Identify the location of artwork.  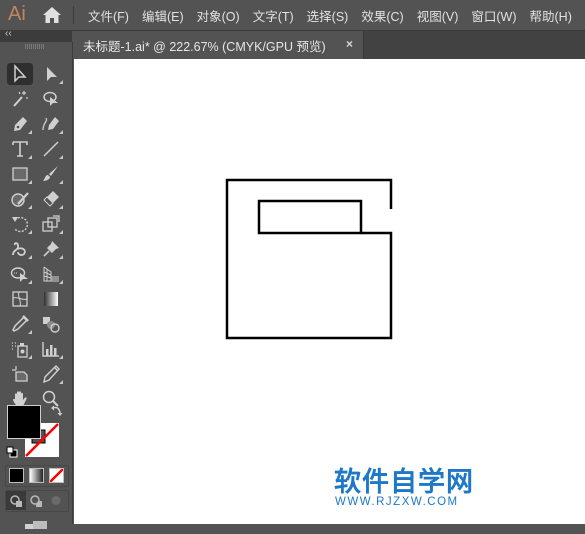
(309, 259).